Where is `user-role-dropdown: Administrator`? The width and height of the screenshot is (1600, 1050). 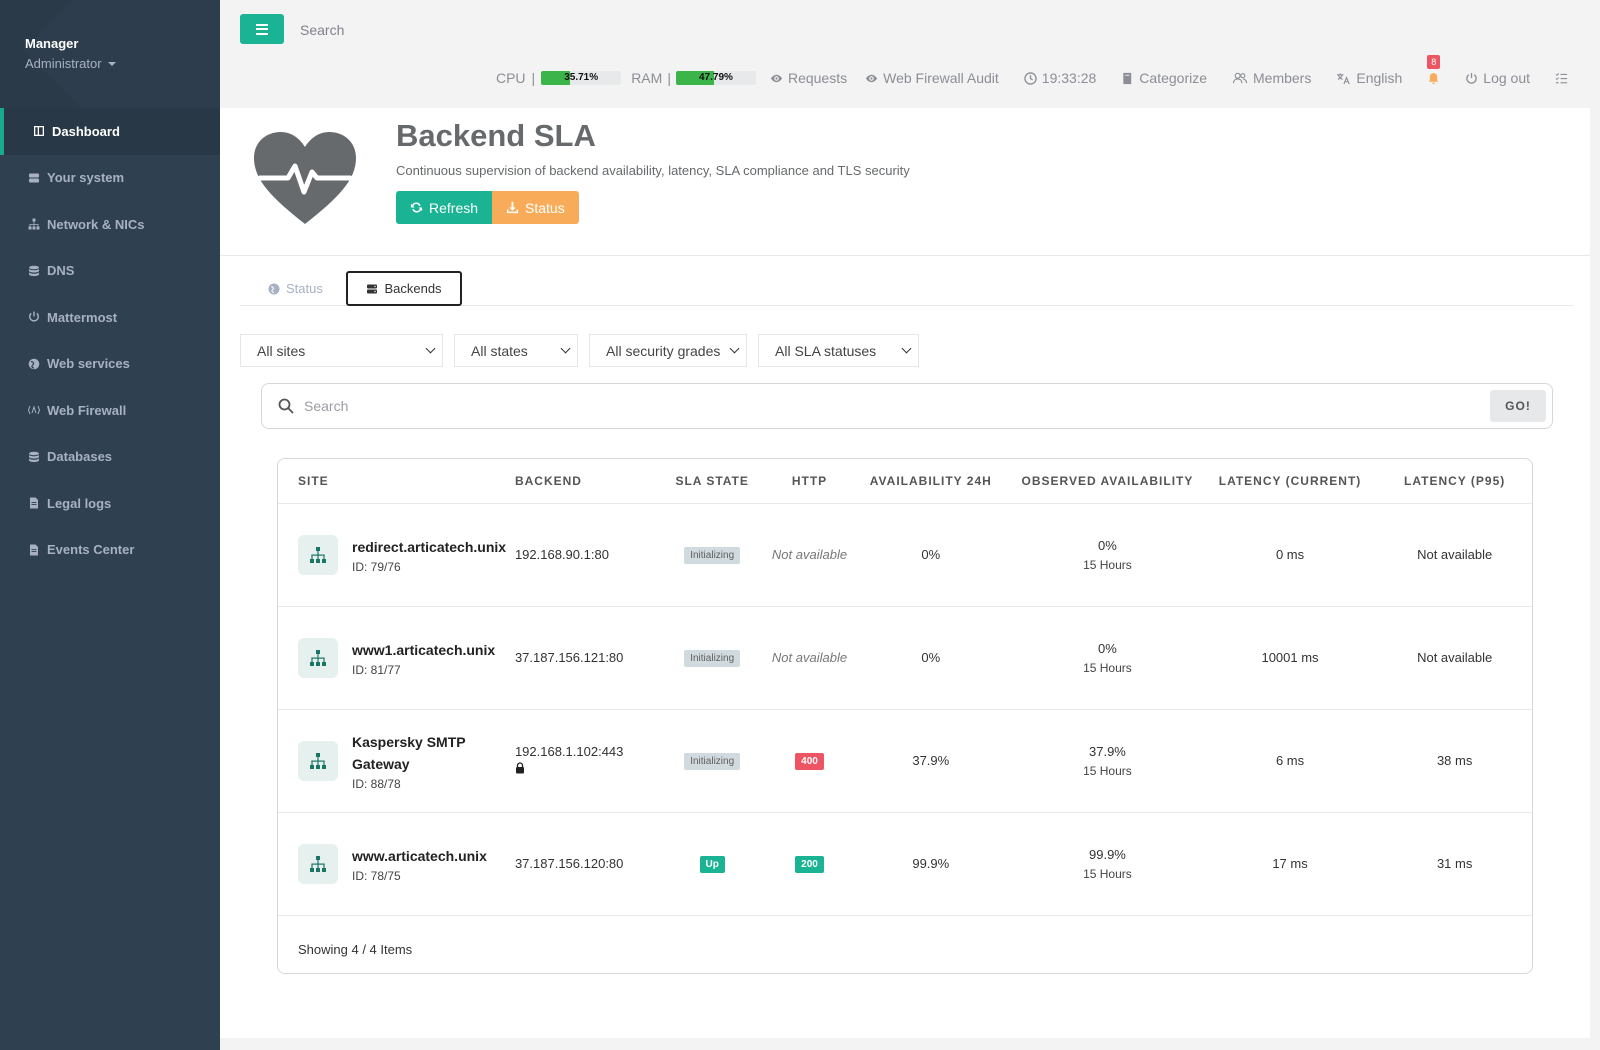
user-role-dropdown: Administrator is located at coordinates (110, 63).